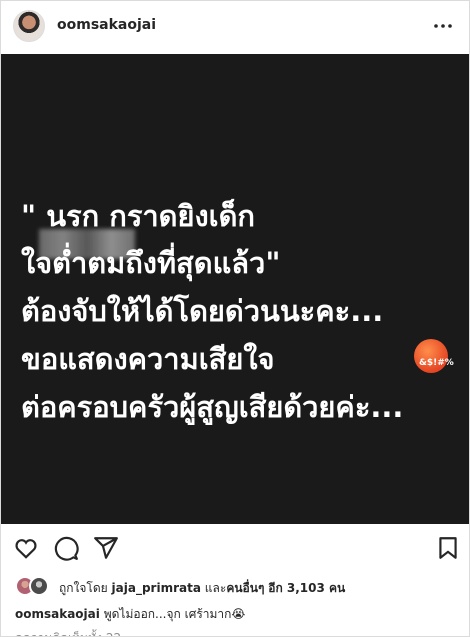 Image resolution: width=470 pixels, height=637 pixels. What do you see at coordinates (215, 588) in the screenshot?
I see `likes-middle: และ` at bounding box center [215, 588].